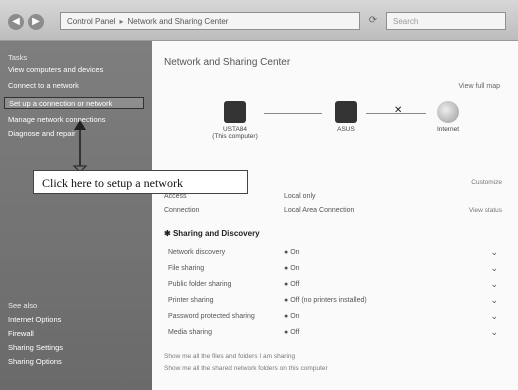  What do you see at coordinates (373, 21) in the screenshot?
I see `refresh-icon: ⟳` at bounding box center [373, 21].